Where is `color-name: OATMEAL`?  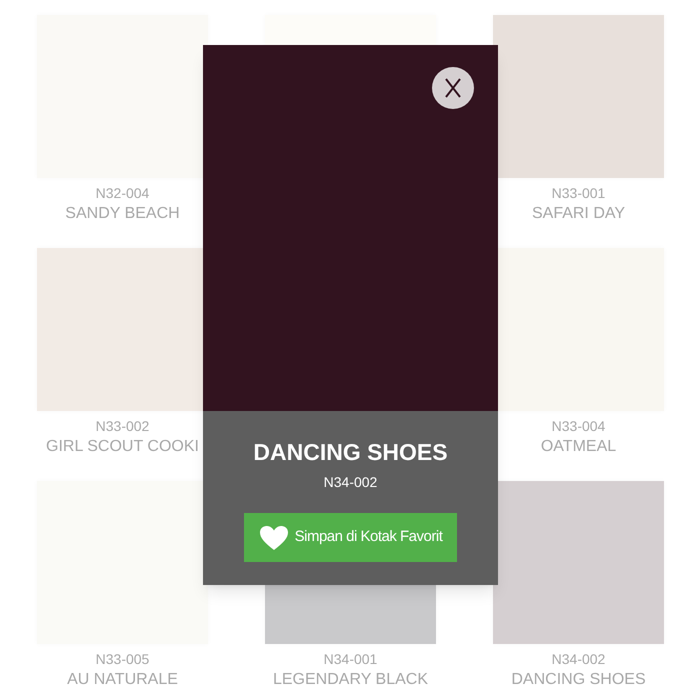 color-name: OATMEAL is located at coordinates (578, 447).